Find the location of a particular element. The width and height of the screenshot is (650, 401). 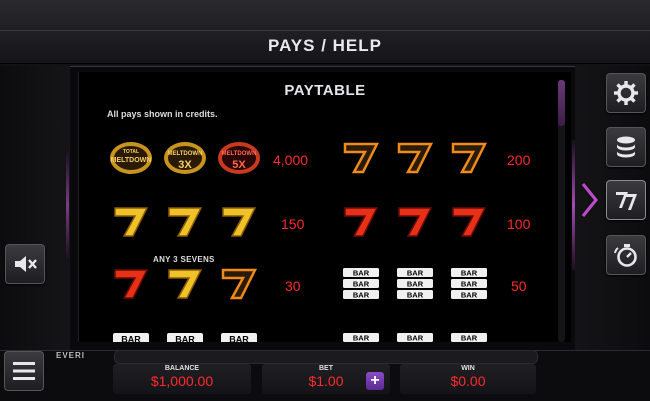

pay-value: 200 is located at coordinates (519, 160).